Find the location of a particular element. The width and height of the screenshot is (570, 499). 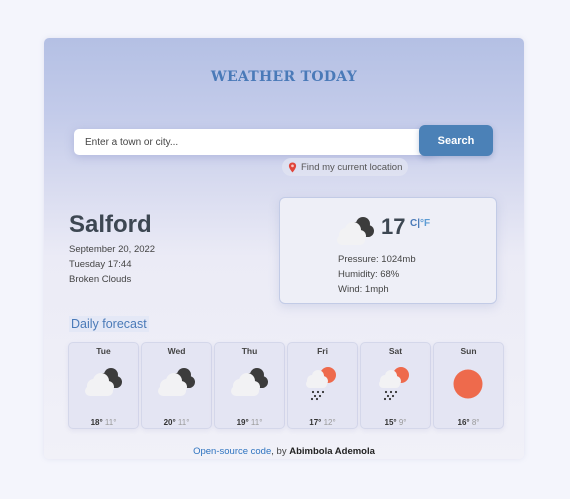

current-location-label: Find my current location is located at coordinates (352, 167).